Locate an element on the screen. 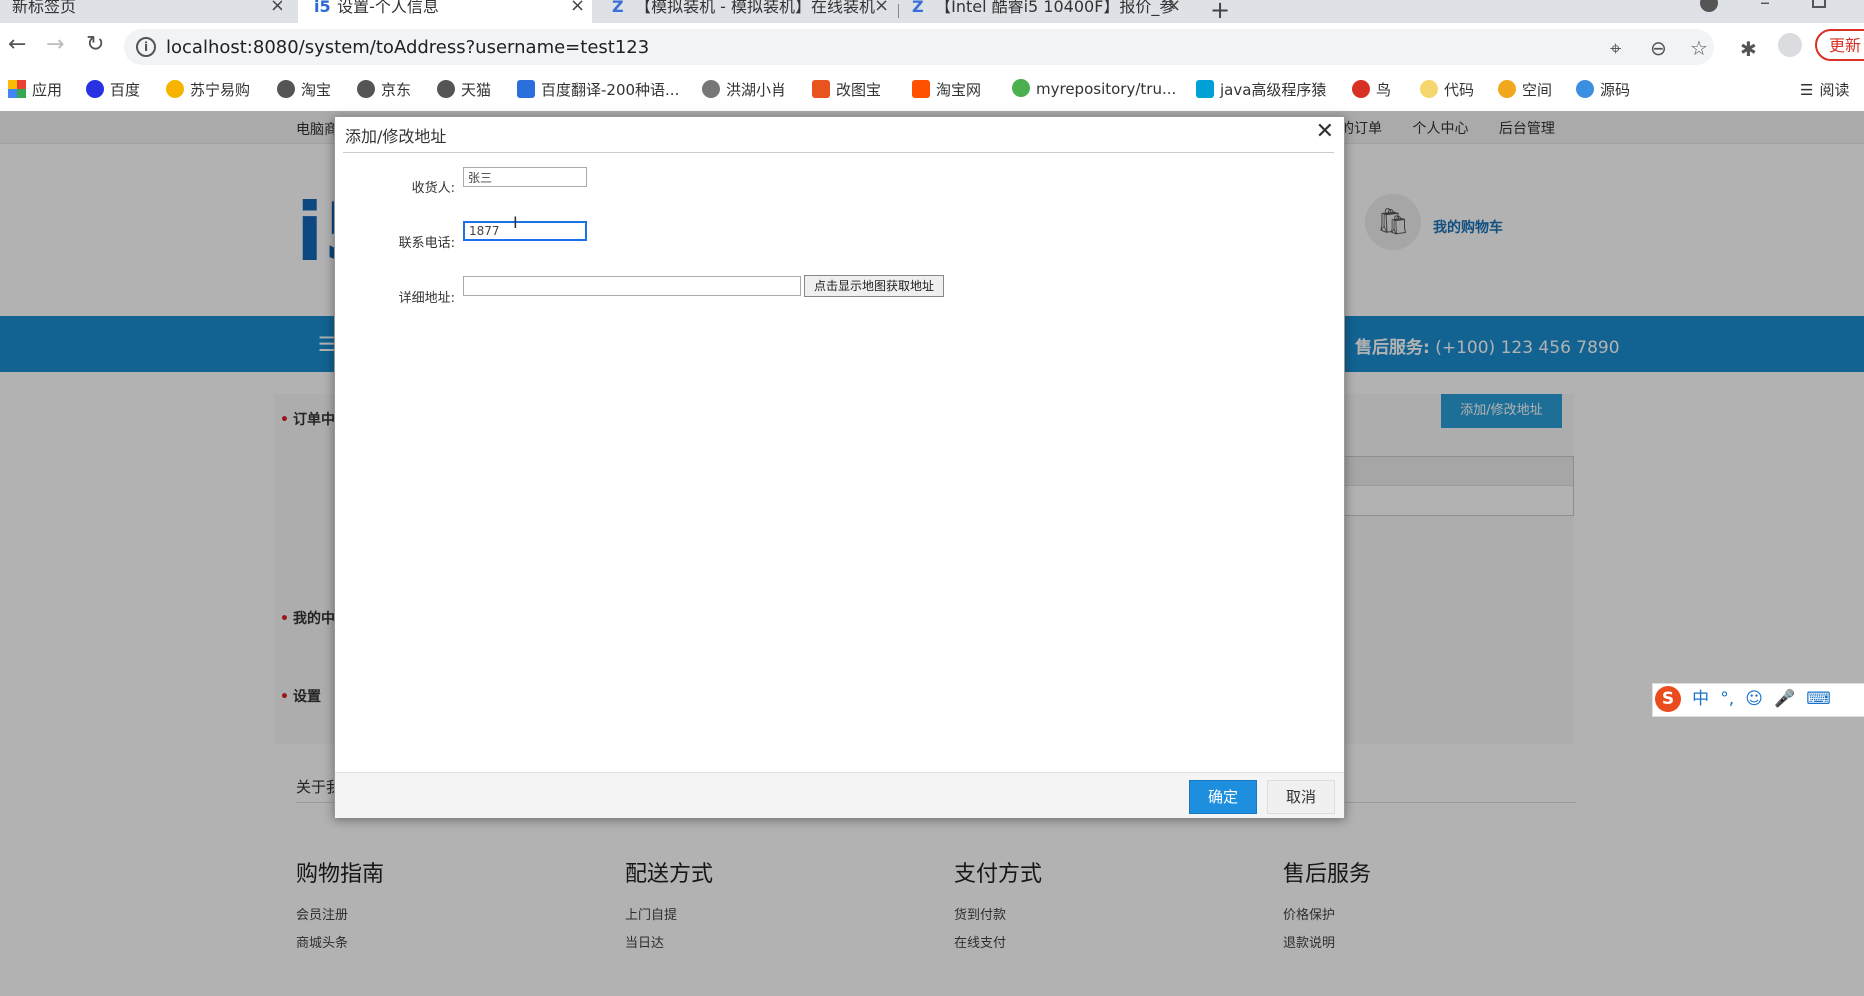 Image resolution: width=1864 pixels, height=996 pixels. bookmark-item: 洪湖小肖 is located at coordinates (744, 89).